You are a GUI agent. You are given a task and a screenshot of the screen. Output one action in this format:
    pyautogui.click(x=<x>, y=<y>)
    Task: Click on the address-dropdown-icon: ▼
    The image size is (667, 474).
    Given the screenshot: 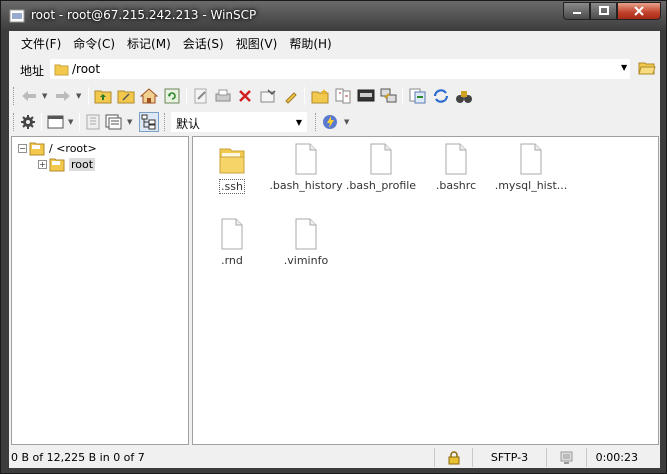 What is the action you would take?
    pyautogui.click(x=624, y=67)
    